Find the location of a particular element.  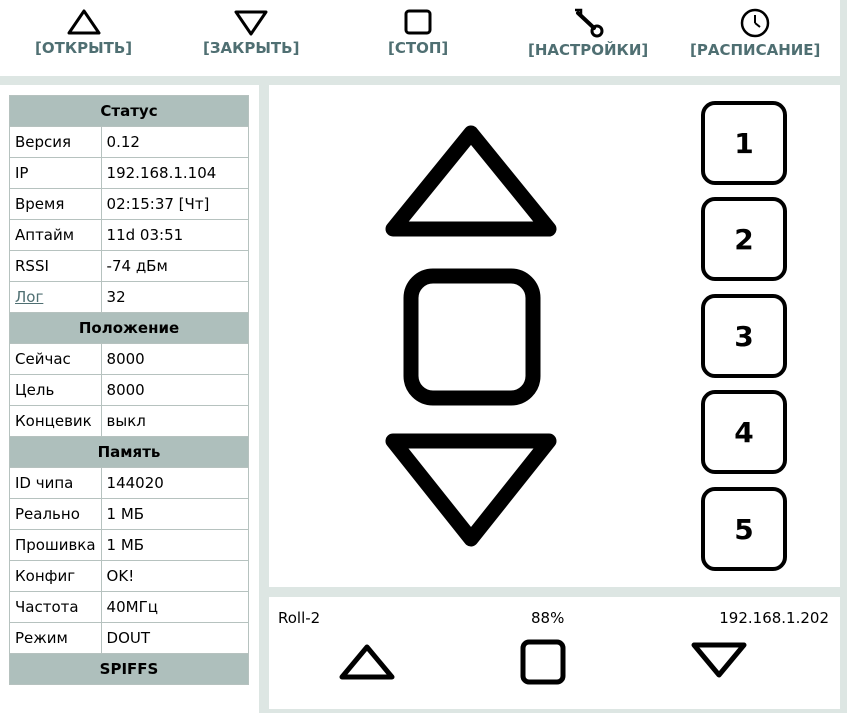

table-row: Режим DOUT is located at coordinates (129, 638).